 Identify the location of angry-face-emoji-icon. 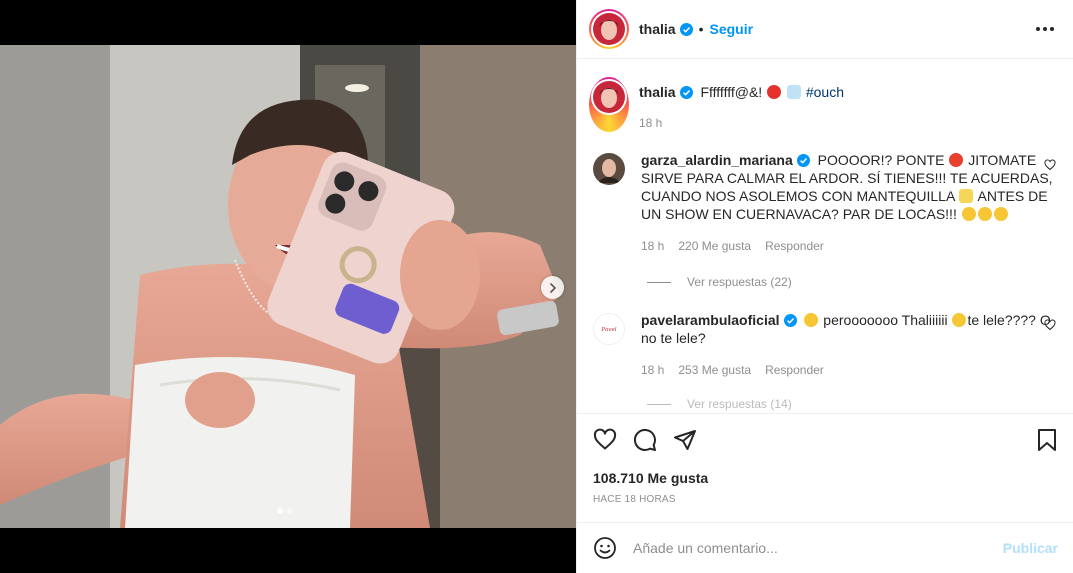
(774, 92).